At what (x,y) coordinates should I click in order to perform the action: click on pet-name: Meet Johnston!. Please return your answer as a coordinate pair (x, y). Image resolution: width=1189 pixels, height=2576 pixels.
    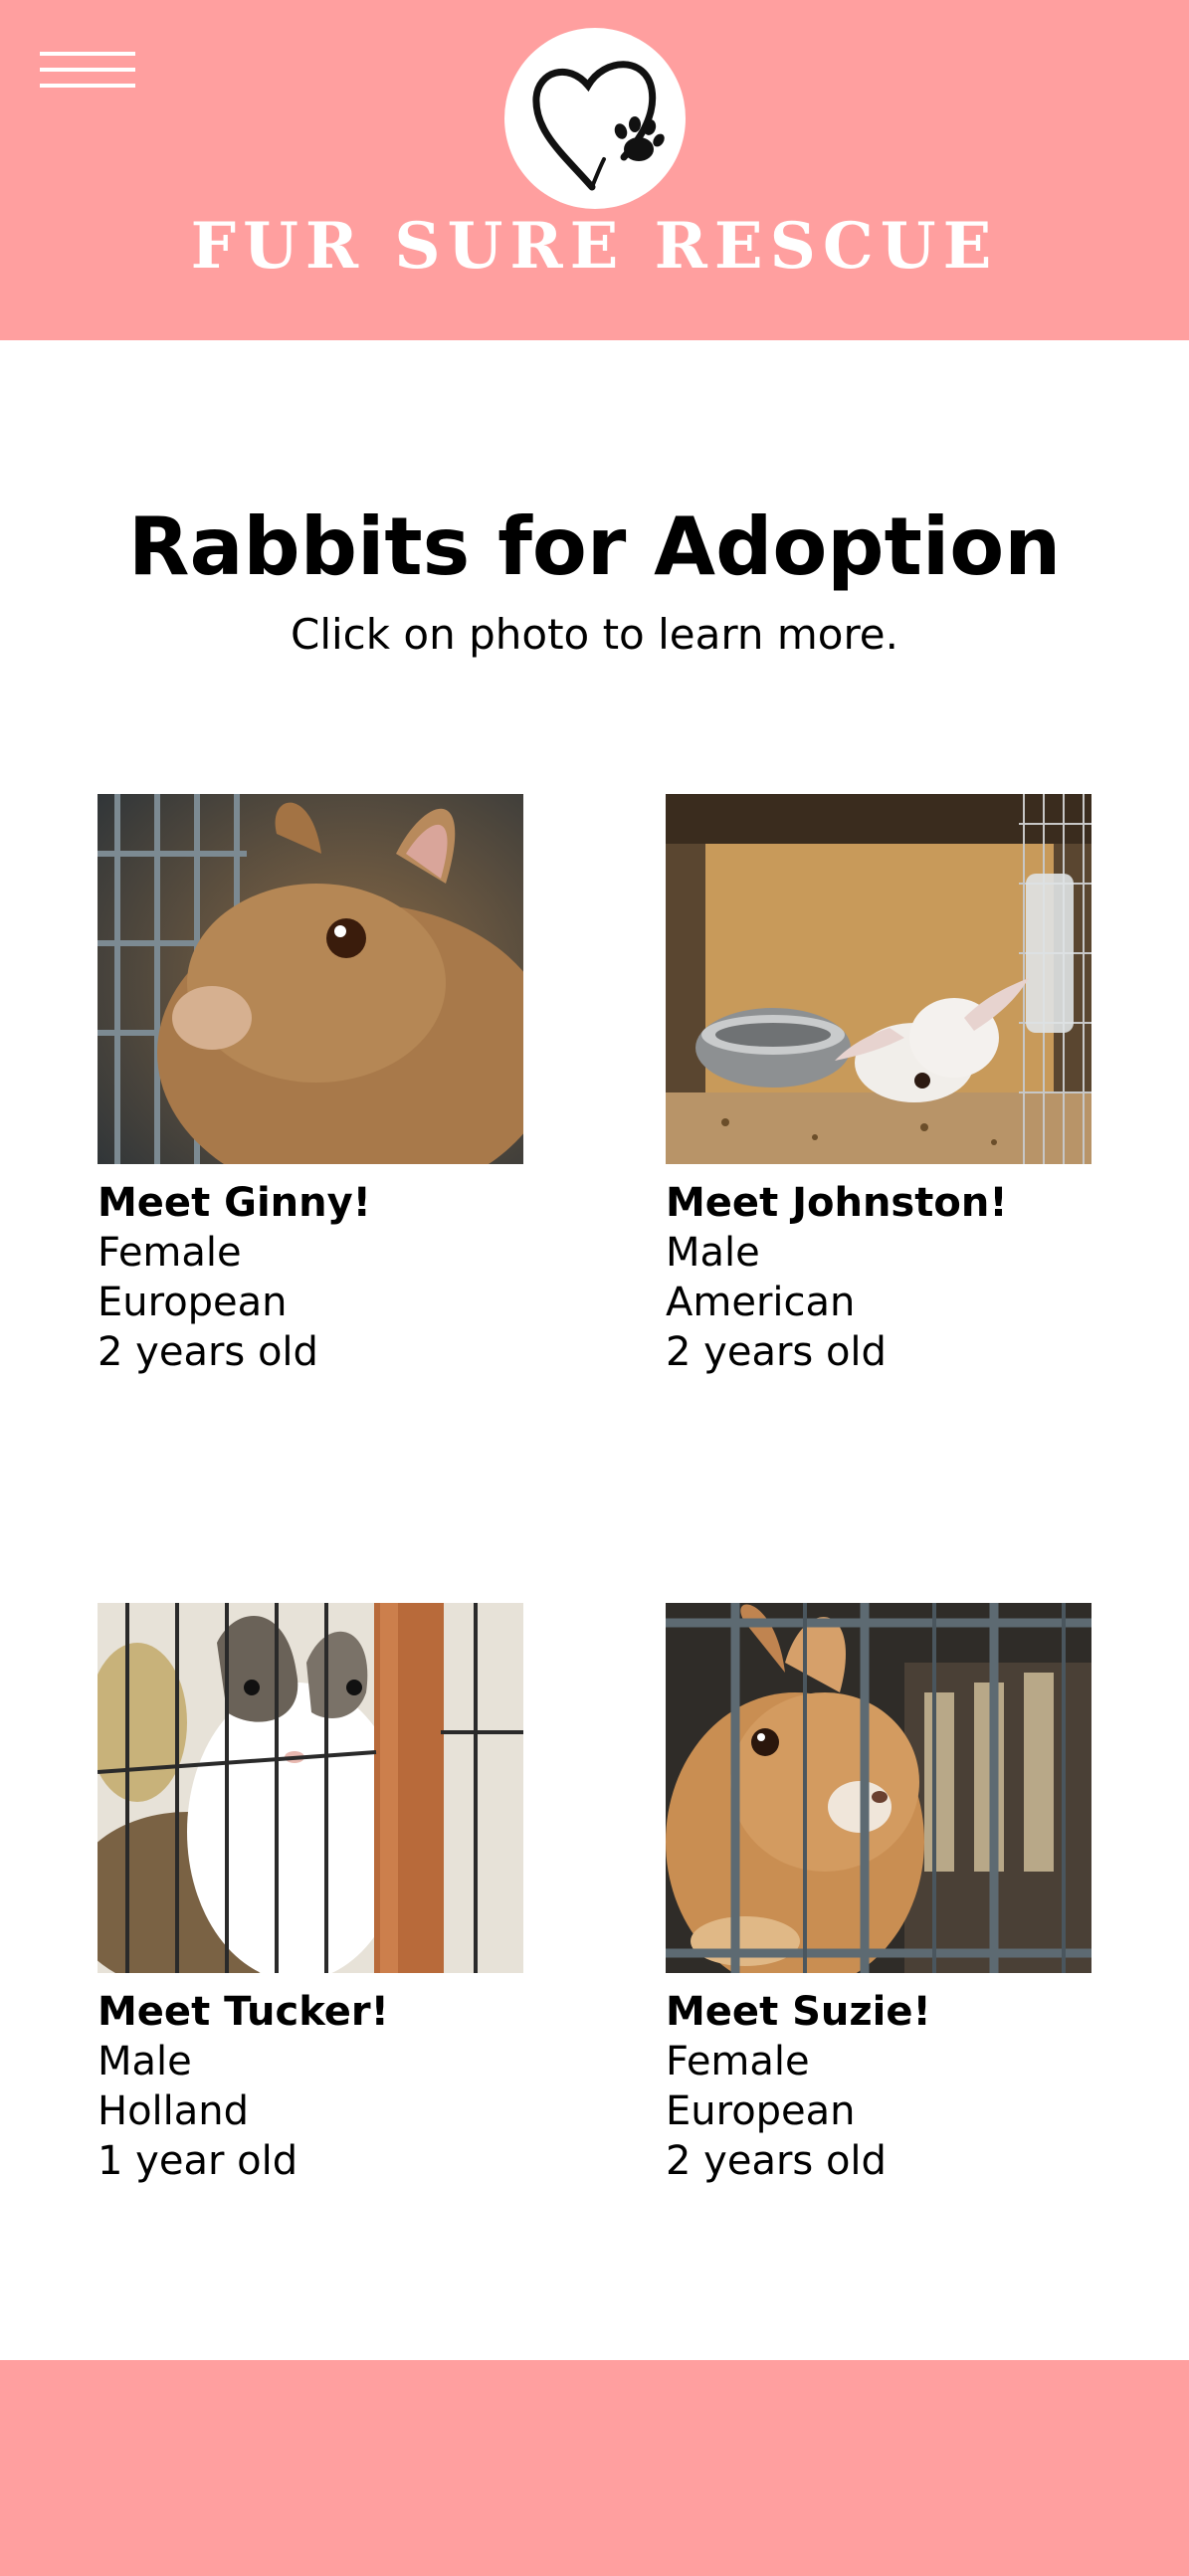
    Looking at the image, I should click on (837, 1203).